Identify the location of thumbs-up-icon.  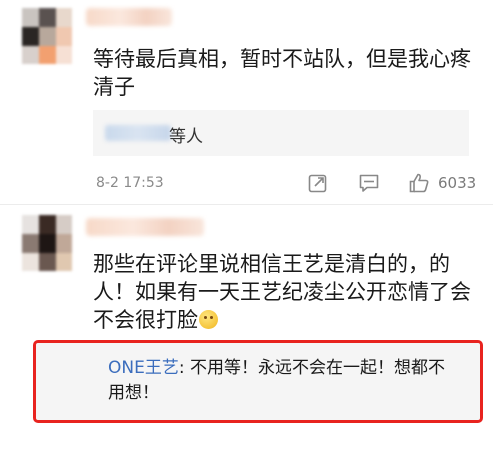
(419, 183).